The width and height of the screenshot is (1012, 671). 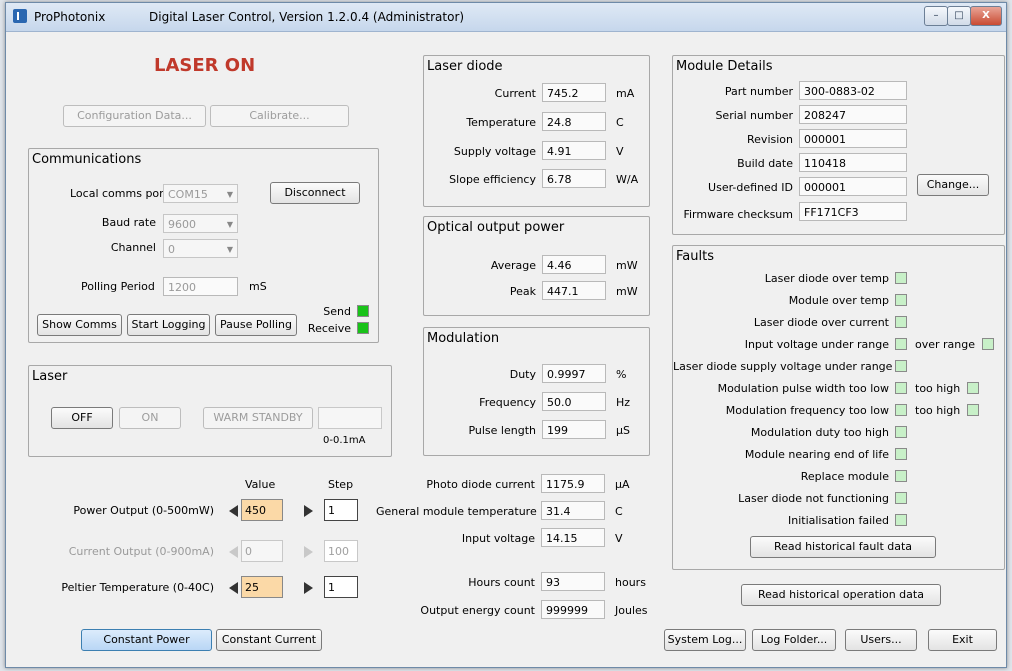 What do you see at coordinates (477, 610) in the screenshot?
I see `output-energy-label: Output energy count` at bounding box center [477, 610].